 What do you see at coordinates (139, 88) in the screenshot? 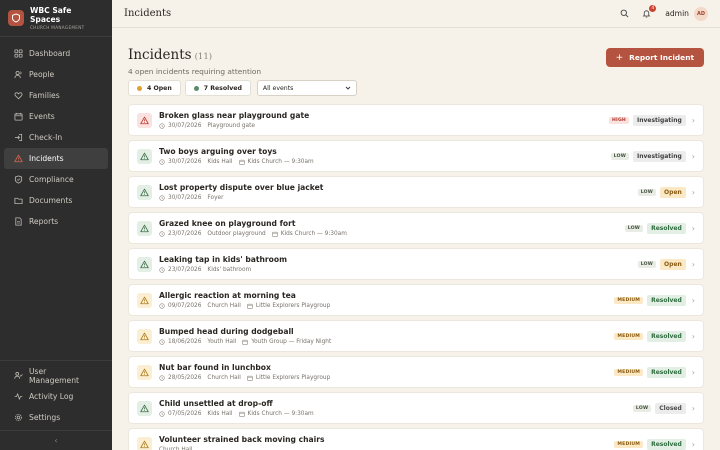
I see `open-dot-icon` at bounding box center [139, 88].